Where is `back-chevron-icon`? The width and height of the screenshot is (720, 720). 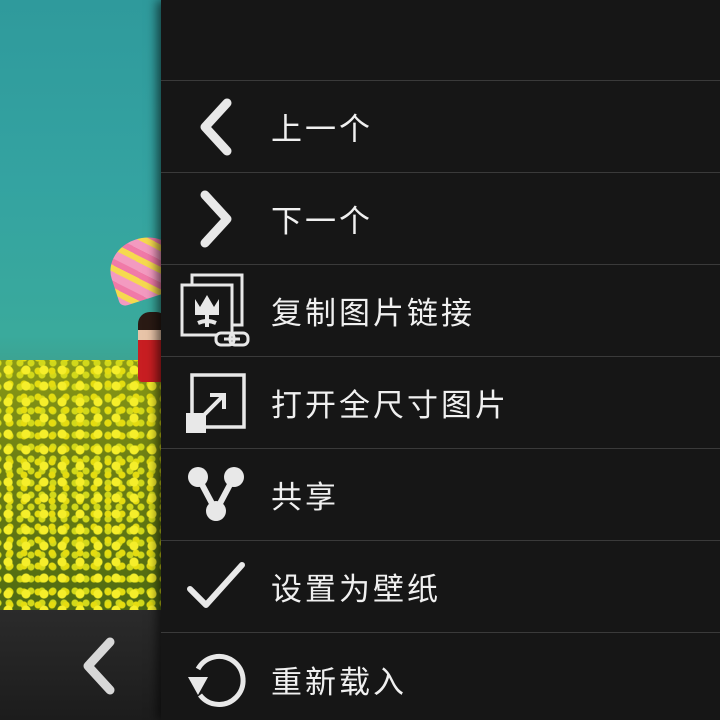 back-chevron-icon is located at coordinates (99, 666).